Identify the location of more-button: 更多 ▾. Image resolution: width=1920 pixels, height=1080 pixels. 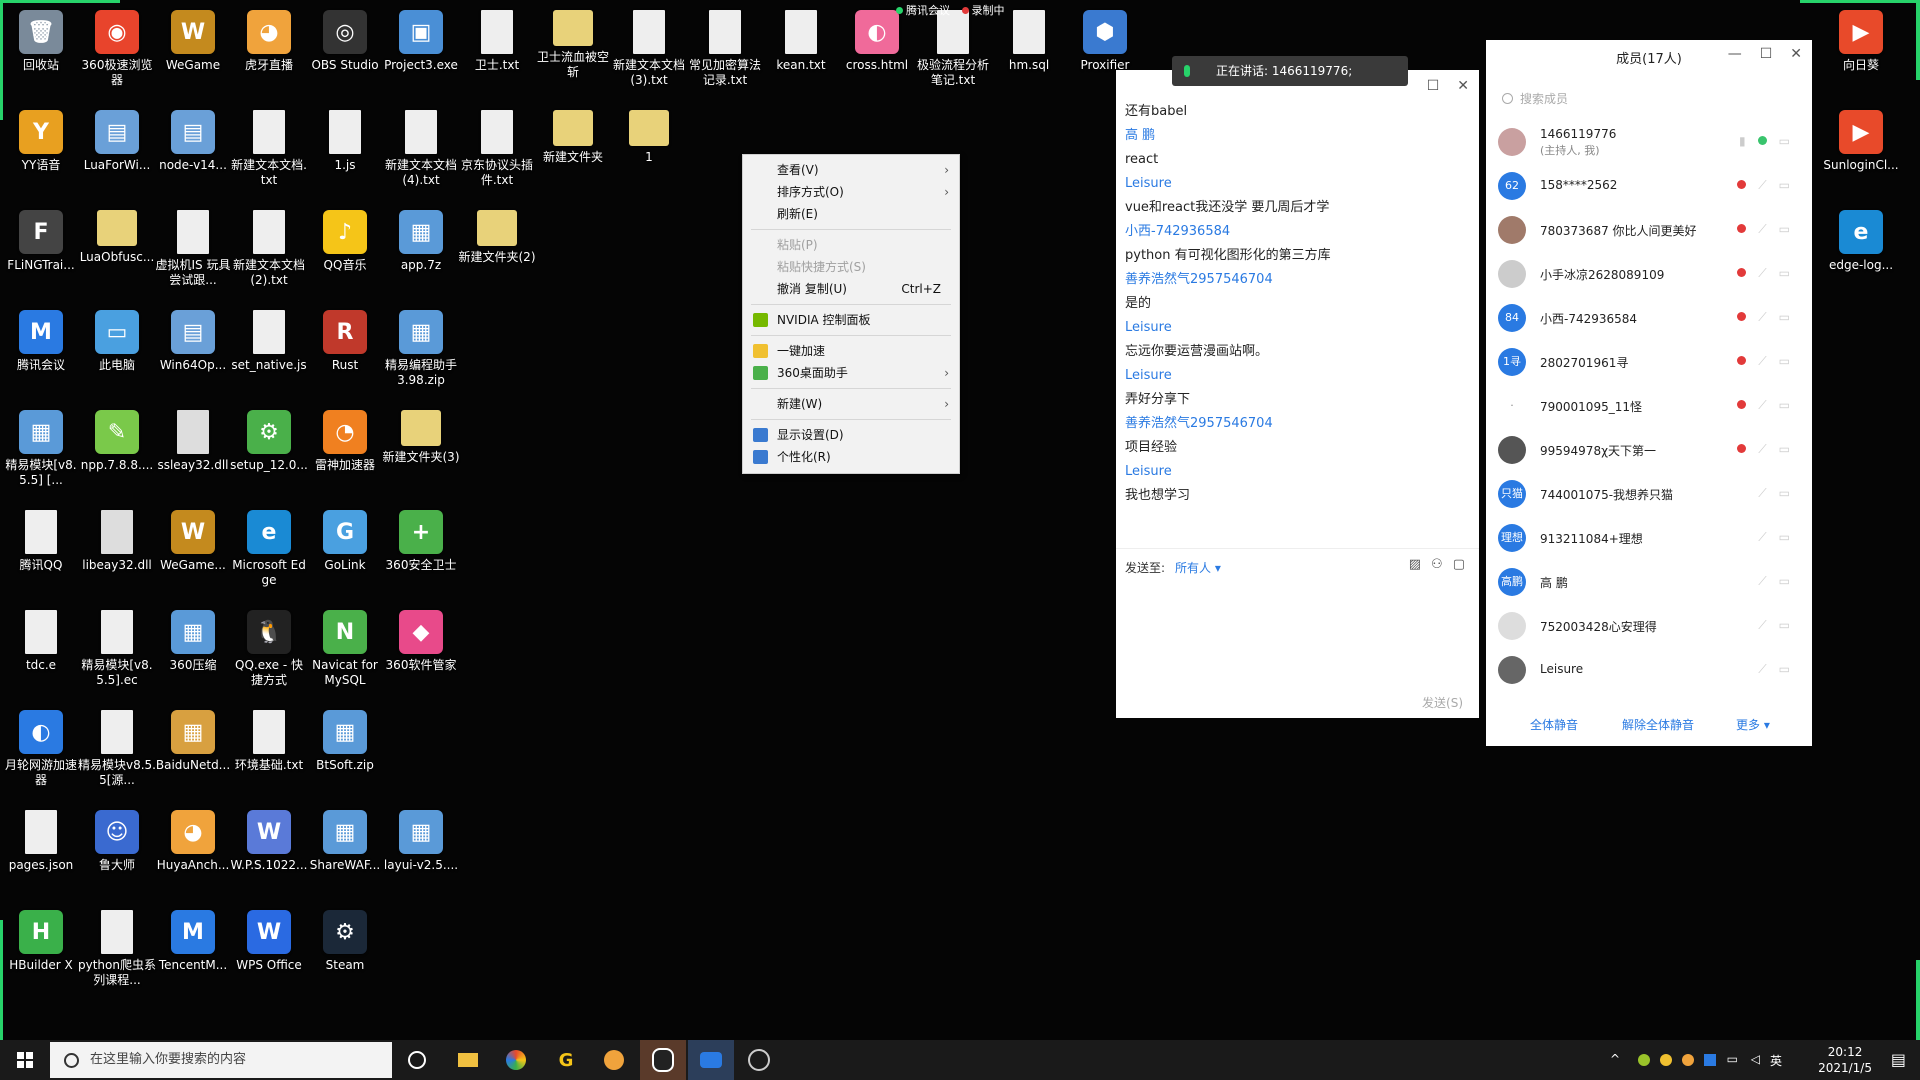
(1753, 724).